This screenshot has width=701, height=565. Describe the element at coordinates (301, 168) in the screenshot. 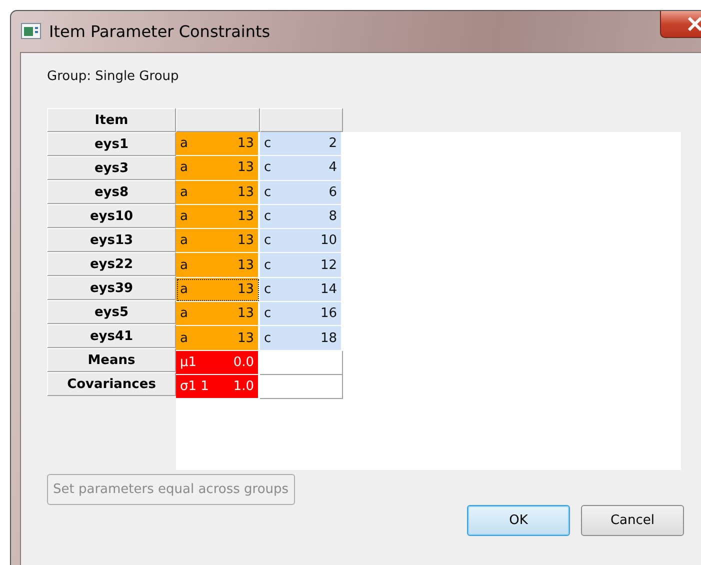

I see `parameter-cell: c 4` at that location.